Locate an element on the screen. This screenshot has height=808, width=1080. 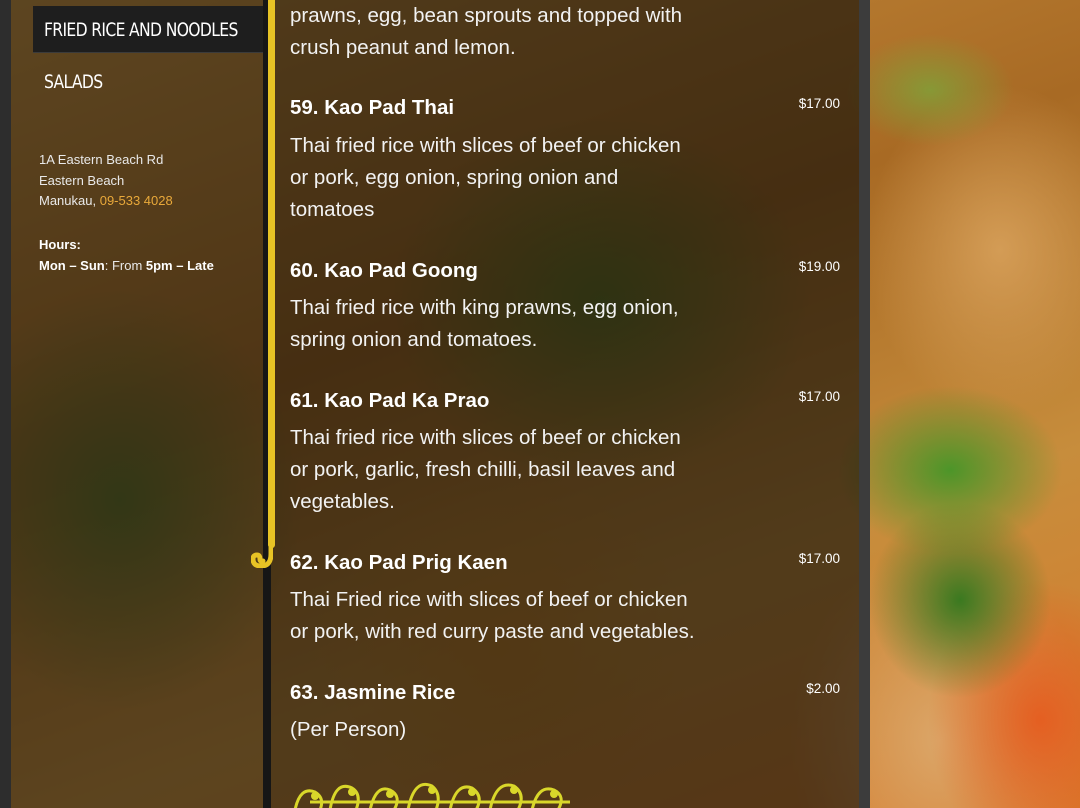
desc-line: crush peanut and lemon. is located at coordinates (403, 47).